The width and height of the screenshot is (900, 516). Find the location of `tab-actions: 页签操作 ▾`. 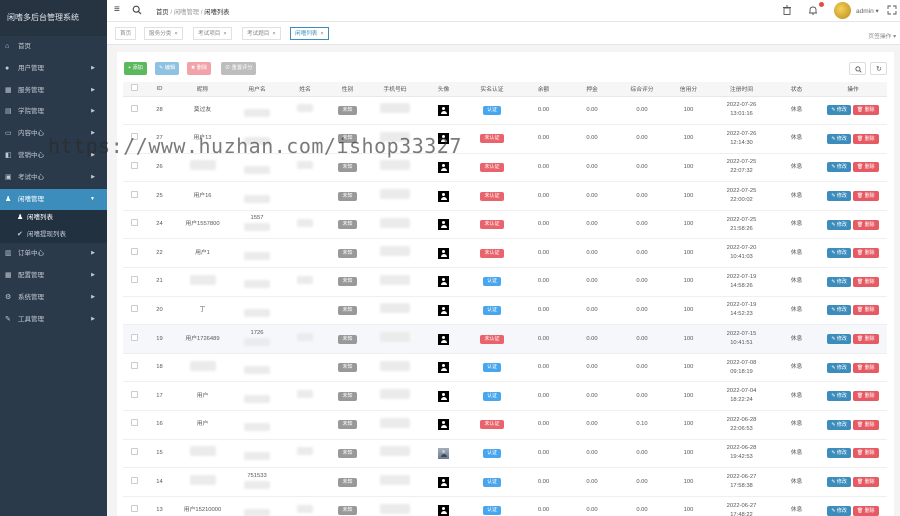

tab-actions: 页签操作 ▾ is located at coordinates (882, 35).